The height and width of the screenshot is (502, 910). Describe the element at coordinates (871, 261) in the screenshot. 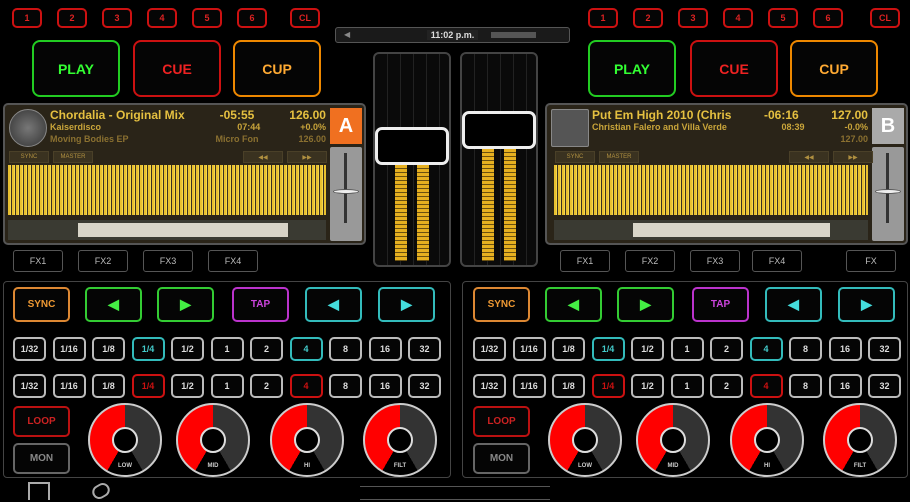

I see `fx-button-right: FX` at that location.